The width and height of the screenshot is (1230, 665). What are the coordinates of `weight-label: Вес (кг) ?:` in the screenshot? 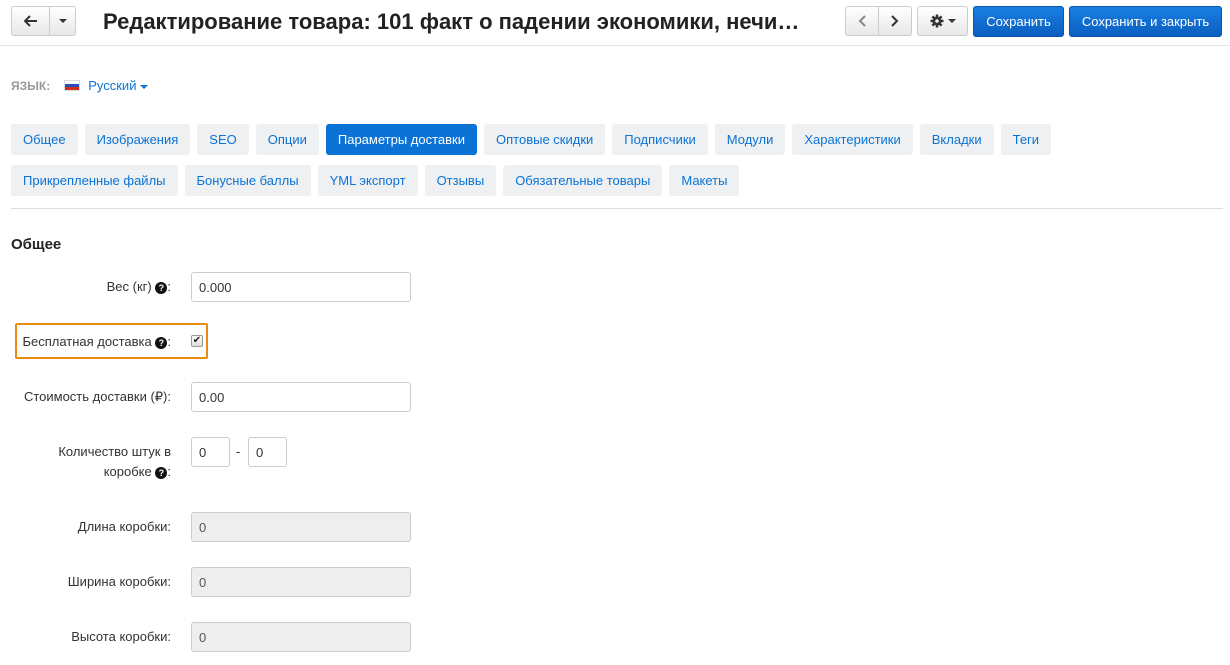 It's located at (138, 286).